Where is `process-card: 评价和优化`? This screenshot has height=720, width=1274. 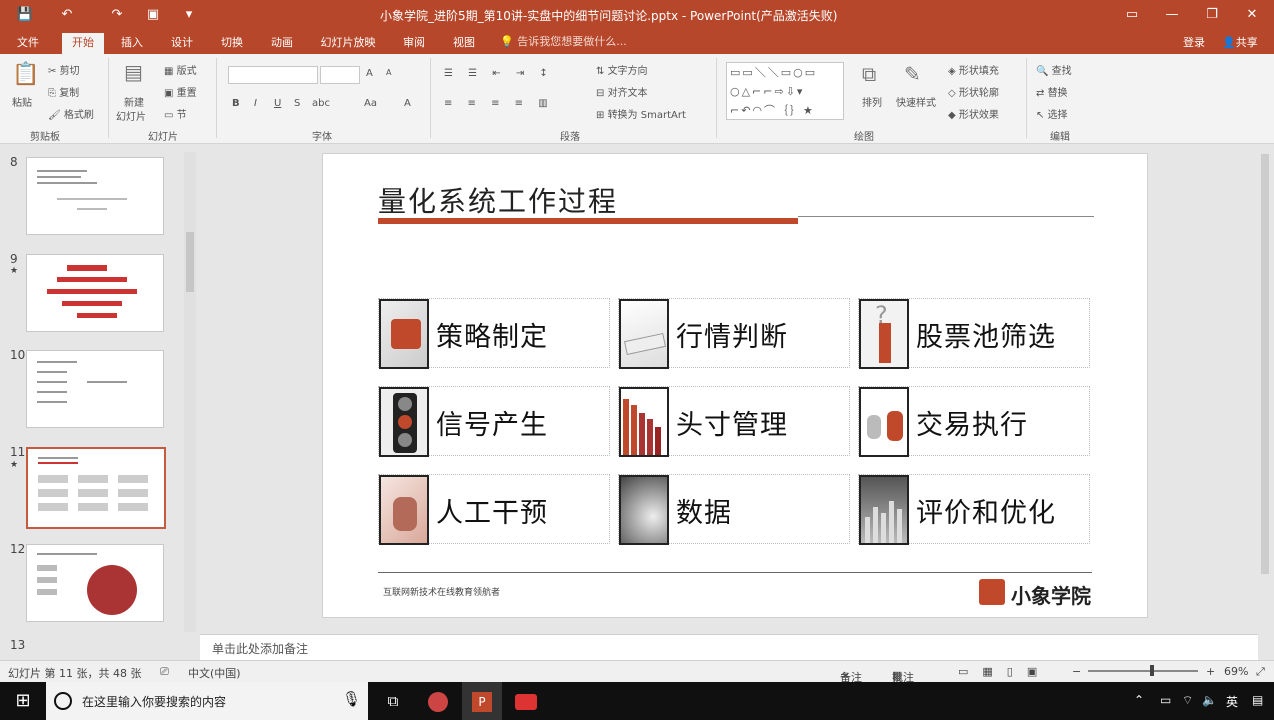 process-card: 评价和优化 is located at coordinates (974, 509).